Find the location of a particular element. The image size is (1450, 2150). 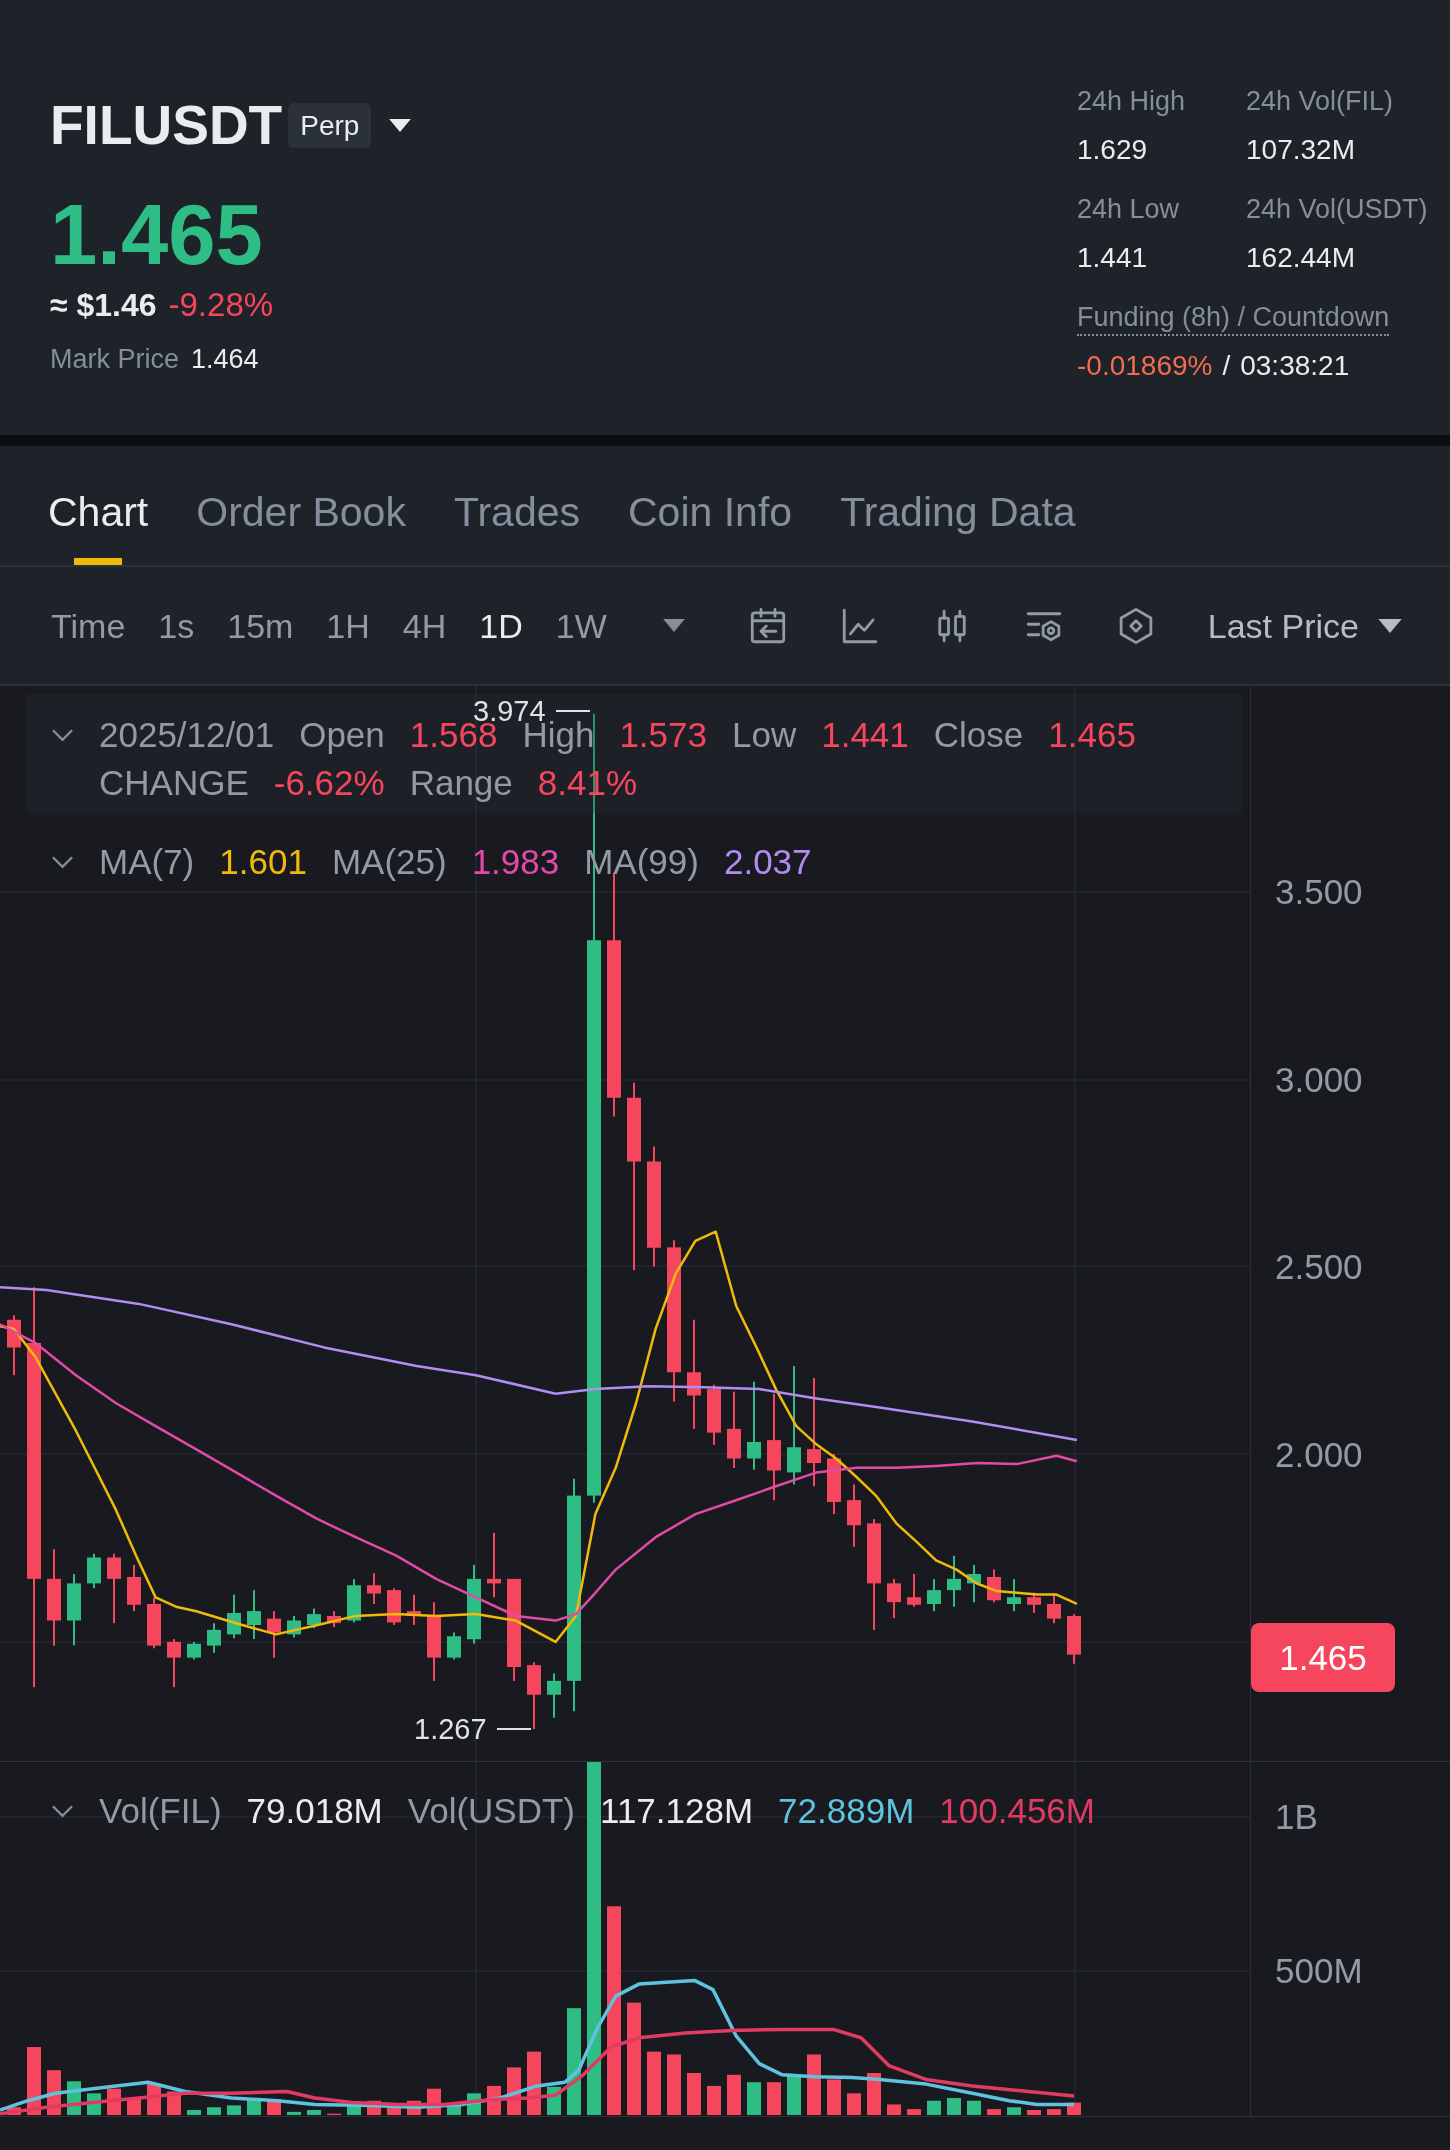

legend-label: CHANGE is located at coordinates (174, 783).